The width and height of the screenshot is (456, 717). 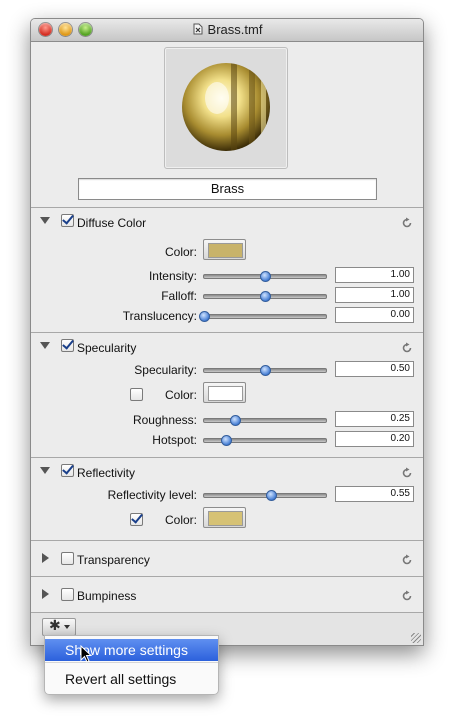 I want to click on specularity-slider-thumb, so click(x=265, y=370).